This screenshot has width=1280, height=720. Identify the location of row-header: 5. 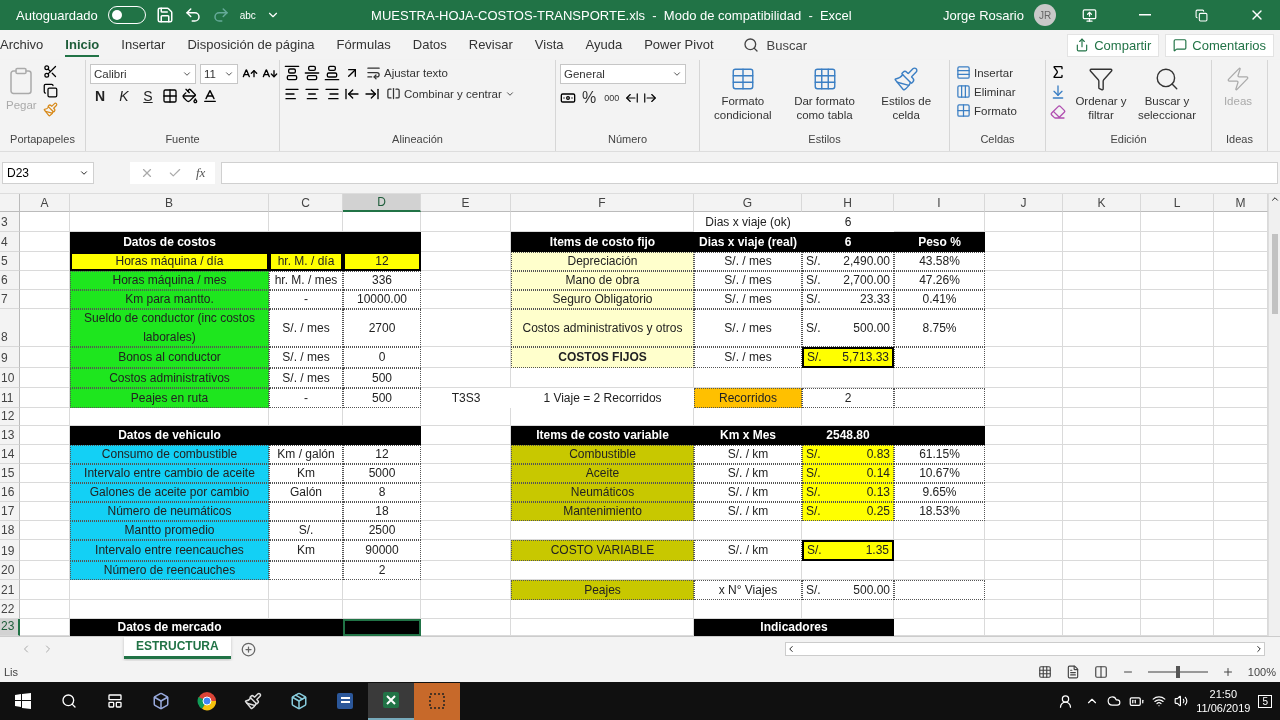
(10, 261).